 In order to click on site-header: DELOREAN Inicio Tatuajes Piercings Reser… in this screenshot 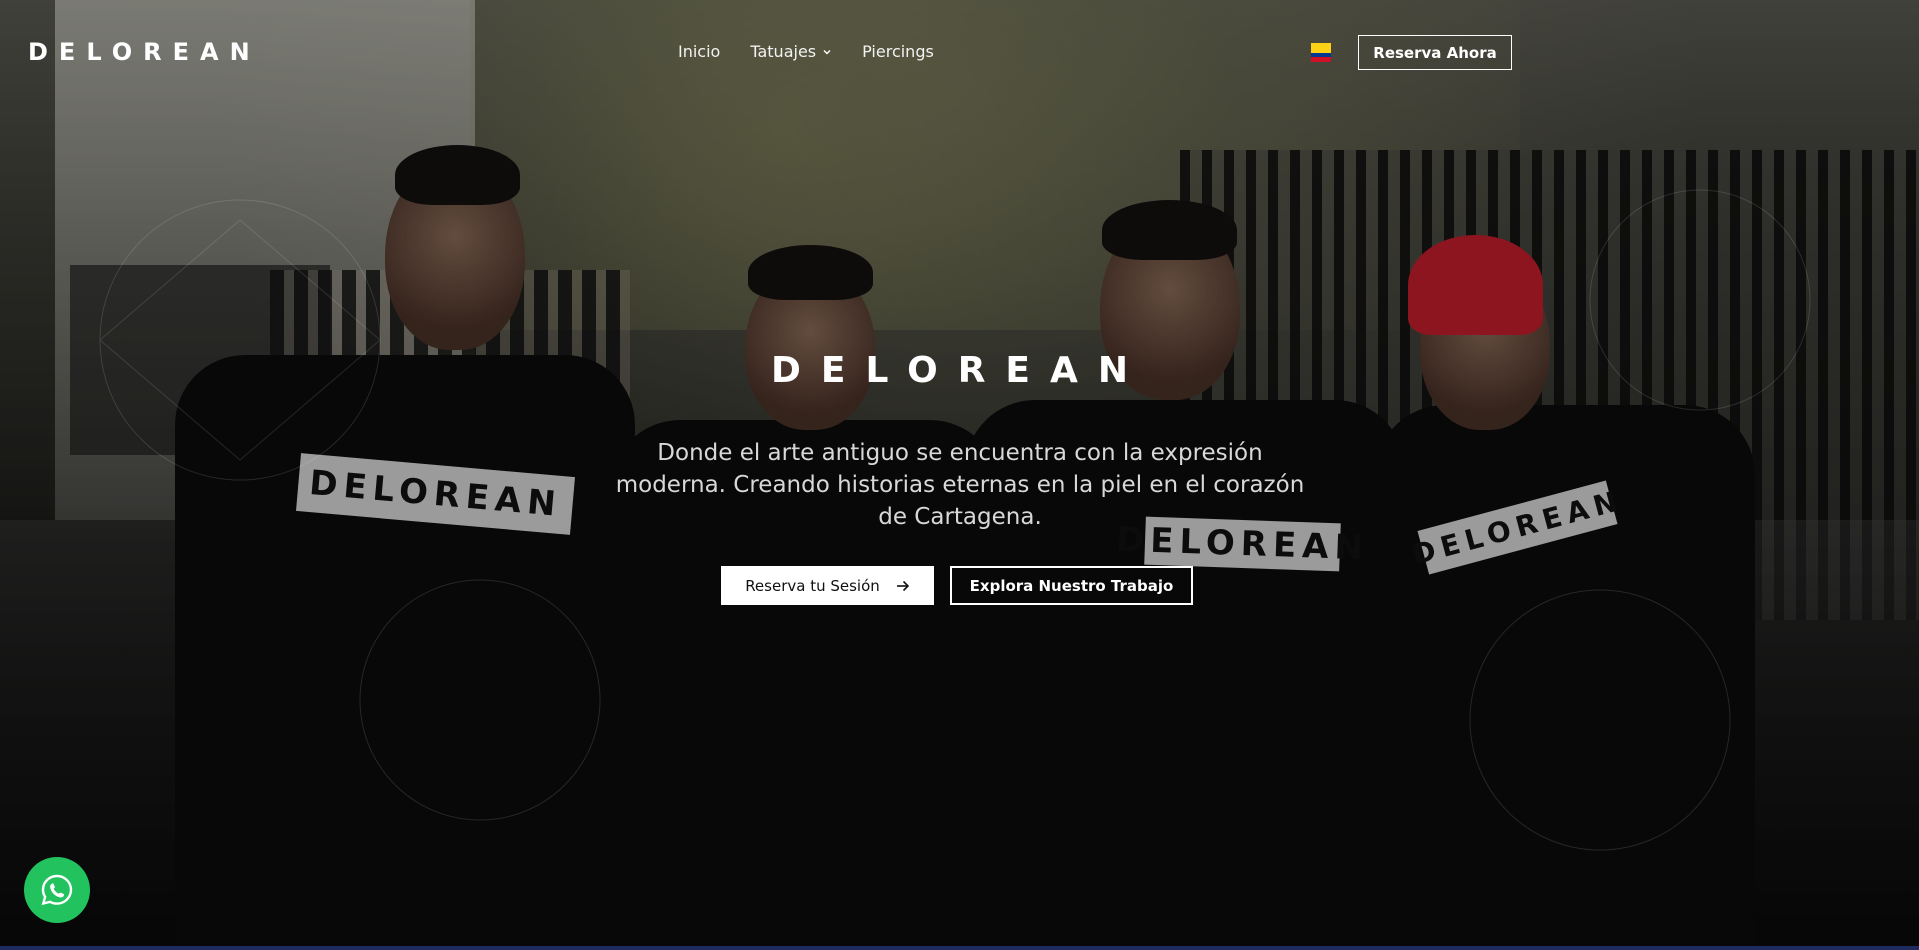, I will do `click(959, 52)`.